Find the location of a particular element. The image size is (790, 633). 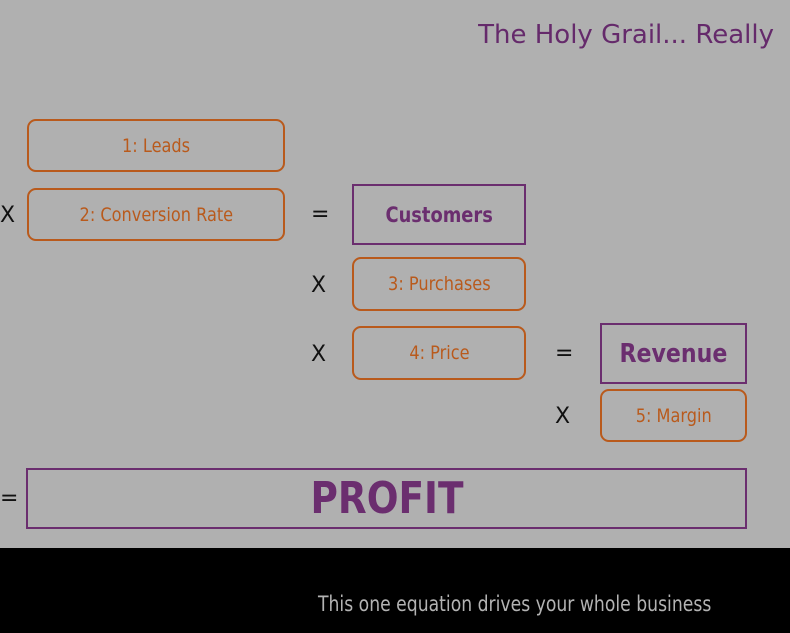

result-revenue-label: Revenue is located at coordinates (673, 353).